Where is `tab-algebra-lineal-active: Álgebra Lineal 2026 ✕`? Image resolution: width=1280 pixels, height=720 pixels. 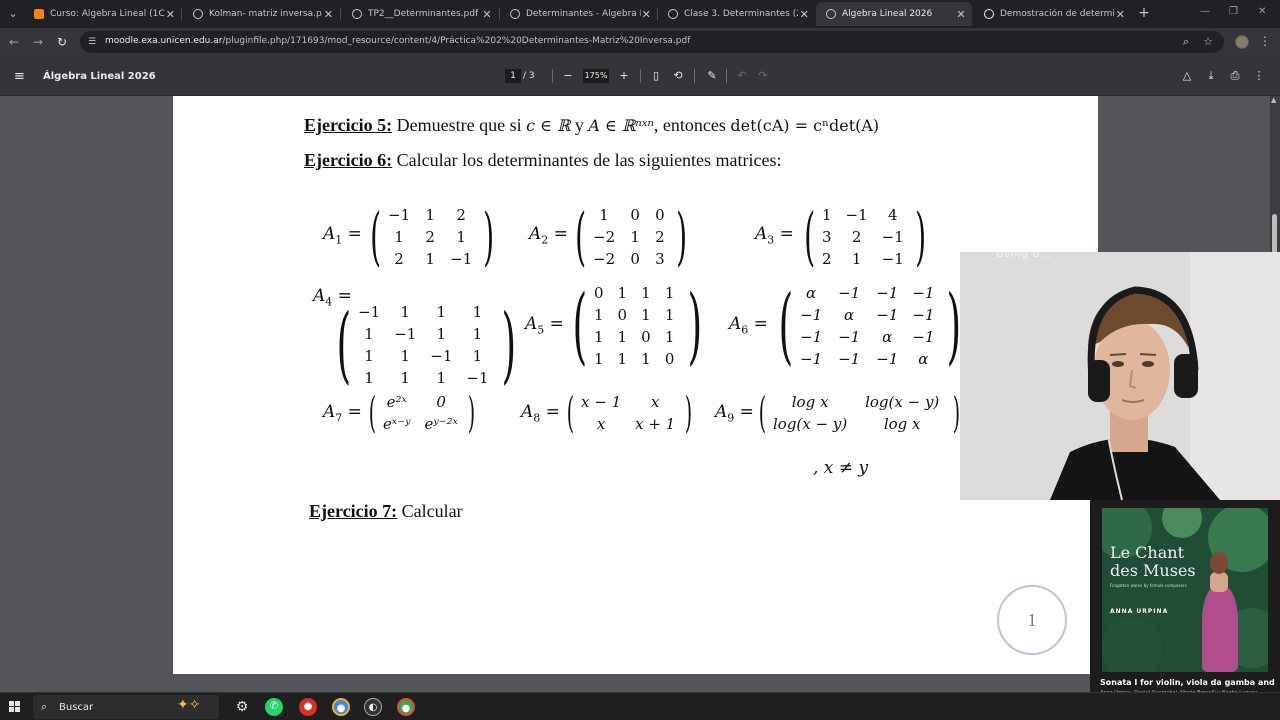 tab-algebra-lineal-active: Álgebra Lineal 2026 ✕ is located at coordinates (894, 14).